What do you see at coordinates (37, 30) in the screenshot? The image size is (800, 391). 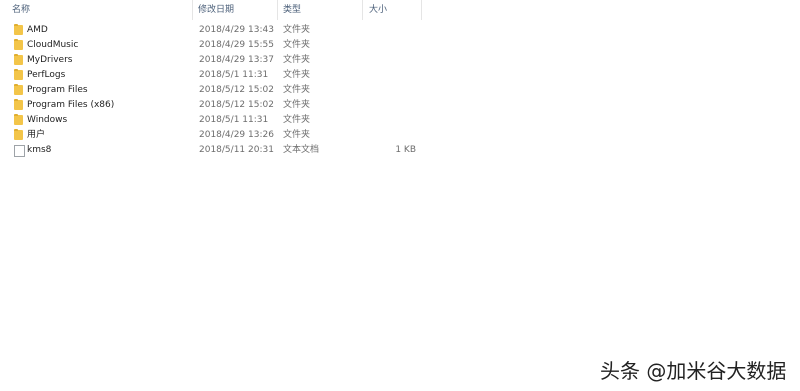 I see `file-name: AMD` at bounding box center [37, 30].